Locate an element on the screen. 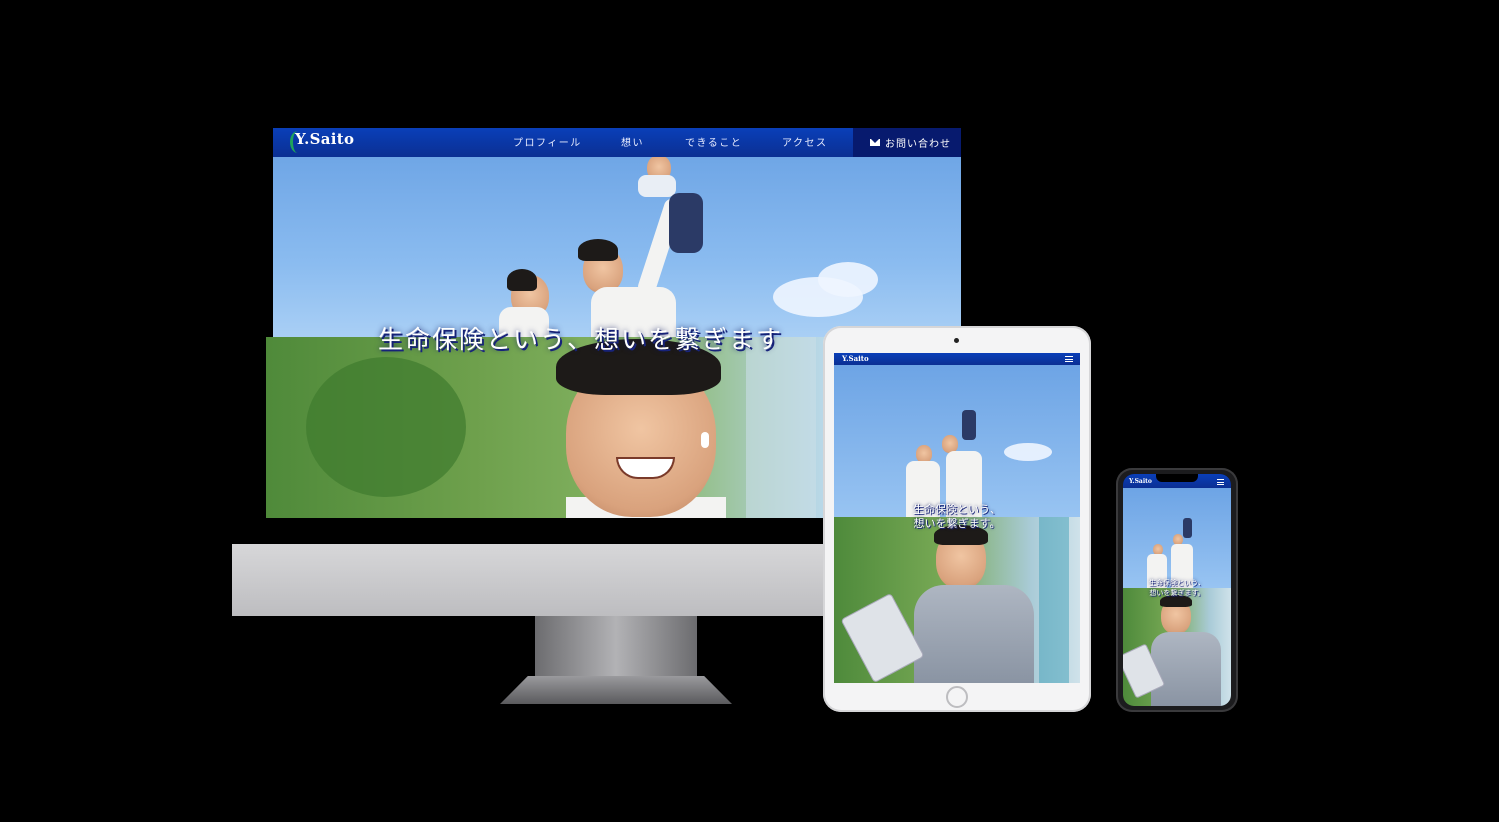 This screenshot has width=1499, height=822. baby-top is located at coordinates (657, 186).